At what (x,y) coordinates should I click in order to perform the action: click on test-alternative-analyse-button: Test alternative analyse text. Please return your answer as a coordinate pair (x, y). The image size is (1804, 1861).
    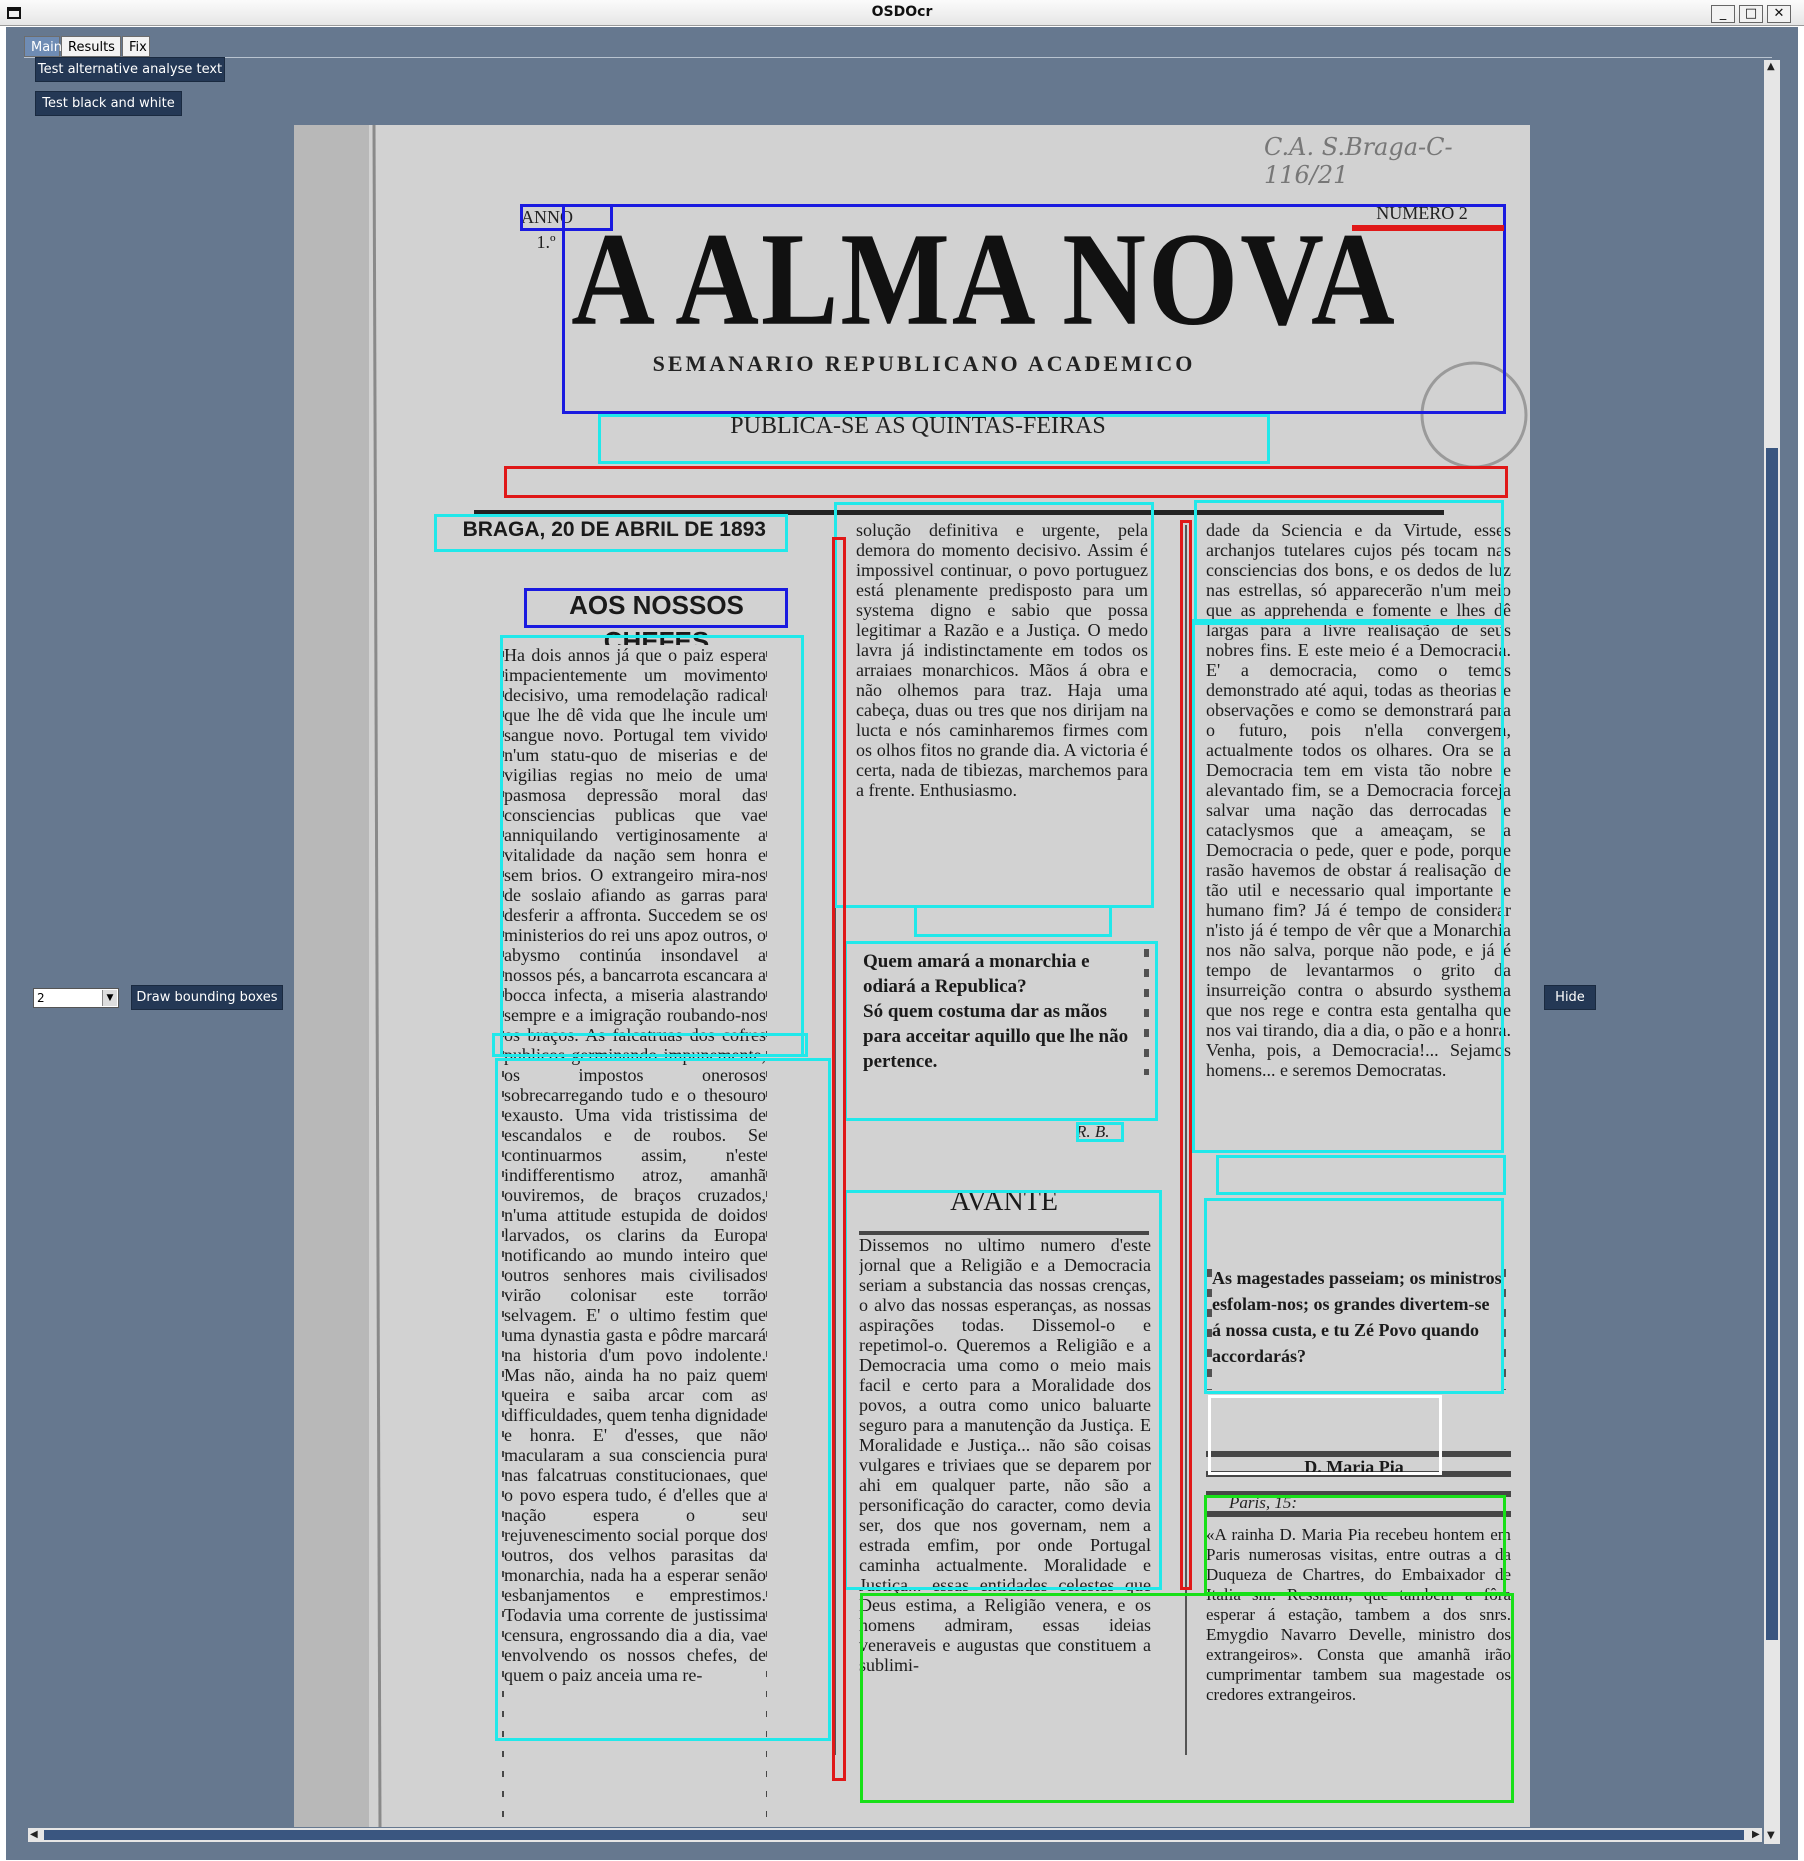
    Looking at the image, I should click on (130, 69).